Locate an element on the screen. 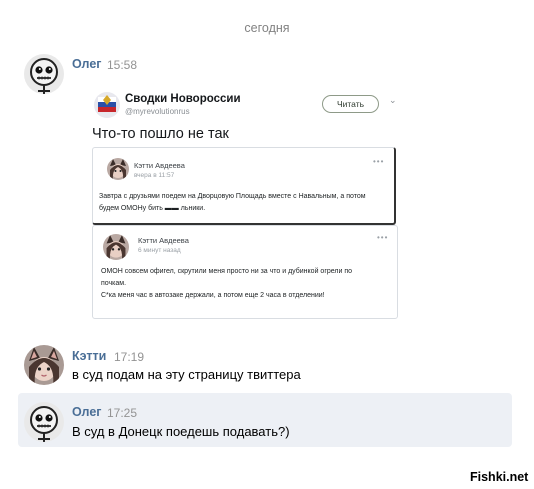  message-time: 17:25 is located at coordinates (122, 413).